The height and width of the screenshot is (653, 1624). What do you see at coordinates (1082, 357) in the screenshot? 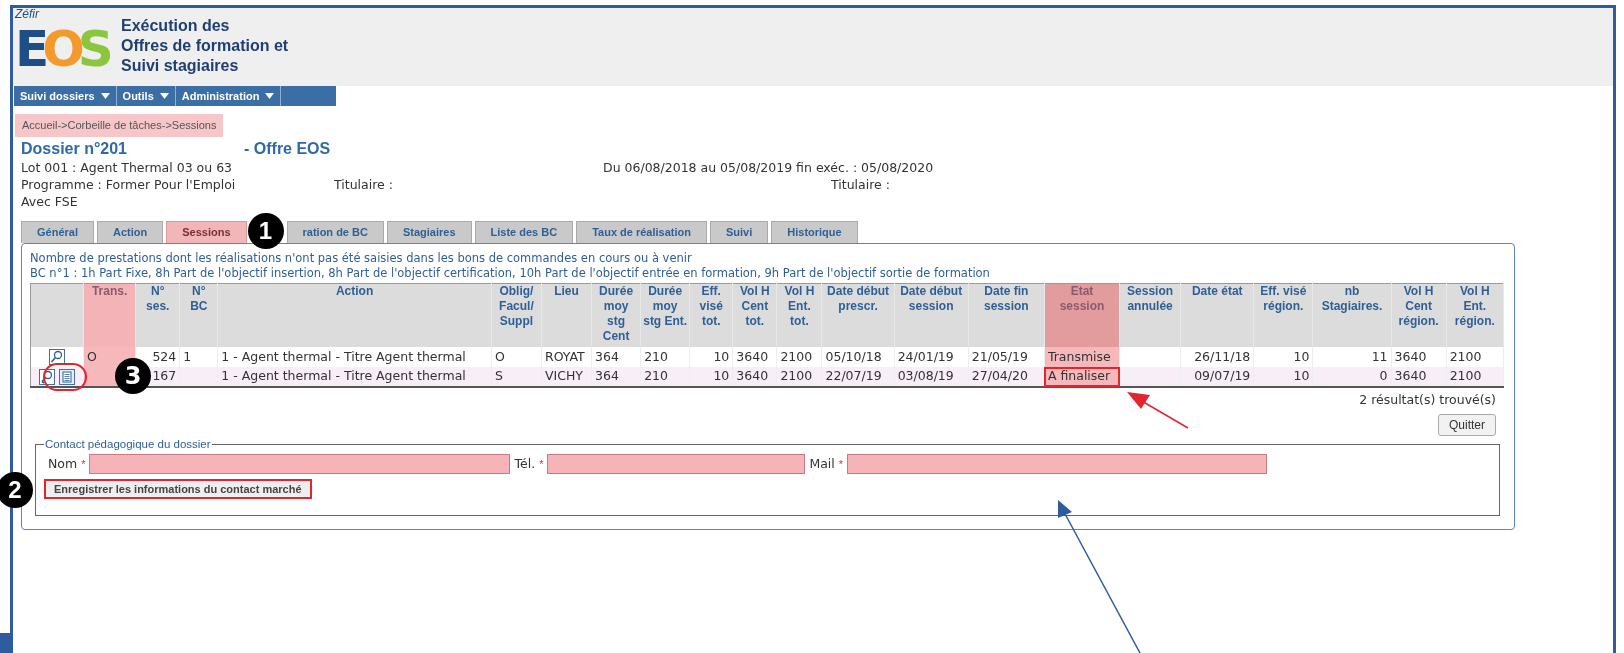
I see `table-cell: Transmise` at bounding box center [1082, 357].